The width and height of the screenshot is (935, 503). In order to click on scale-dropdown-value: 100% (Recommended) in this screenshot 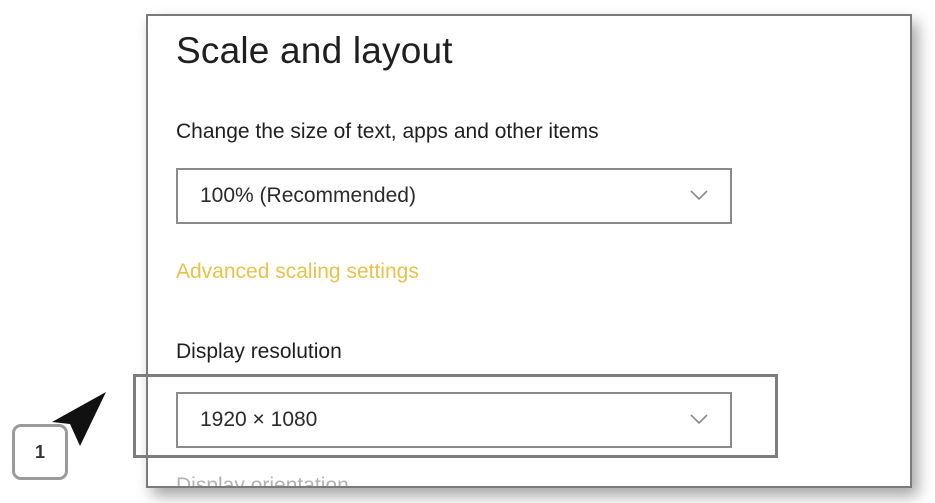, I will do `click(308, 195)`.